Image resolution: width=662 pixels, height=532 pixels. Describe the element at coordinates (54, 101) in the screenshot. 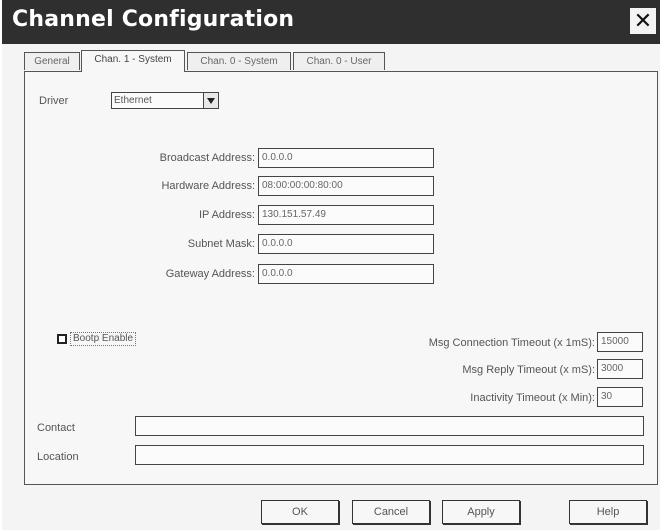

I see `driver-label: Driver` at that location.